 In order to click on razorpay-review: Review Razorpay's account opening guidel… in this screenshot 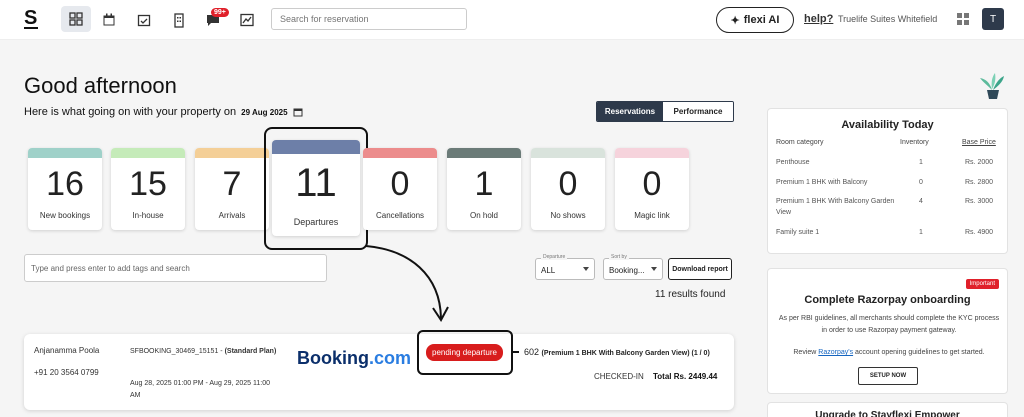, I will do `click(889, 352)`.